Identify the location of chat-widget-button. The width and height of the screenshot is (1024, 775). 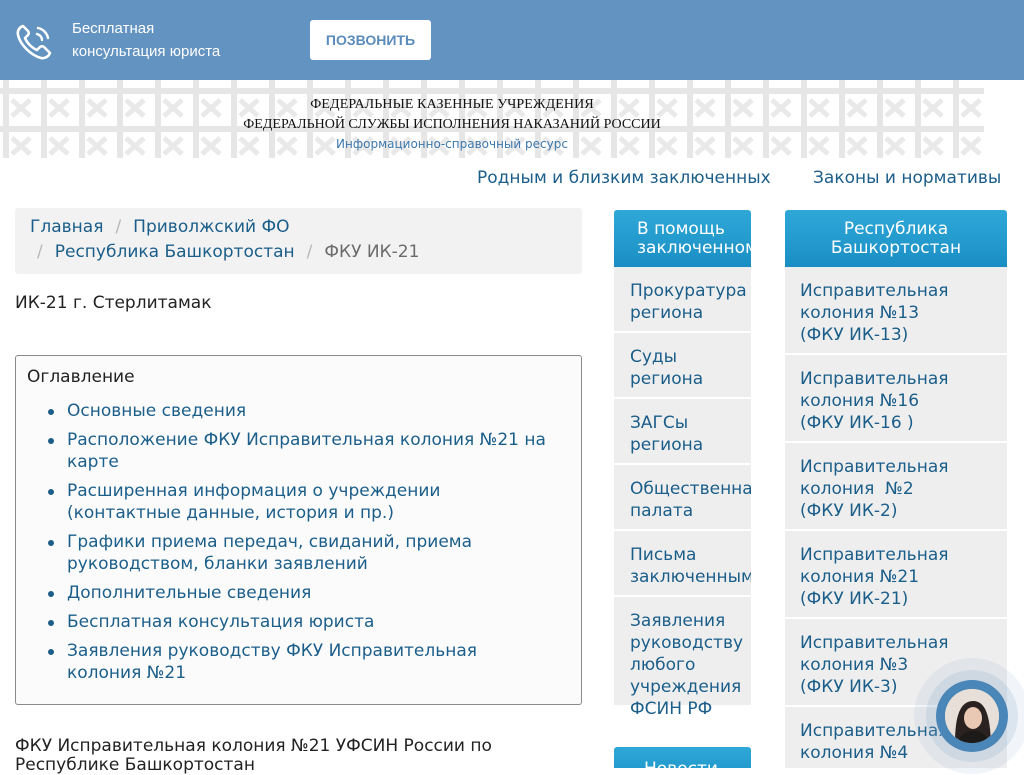
(972, 716).